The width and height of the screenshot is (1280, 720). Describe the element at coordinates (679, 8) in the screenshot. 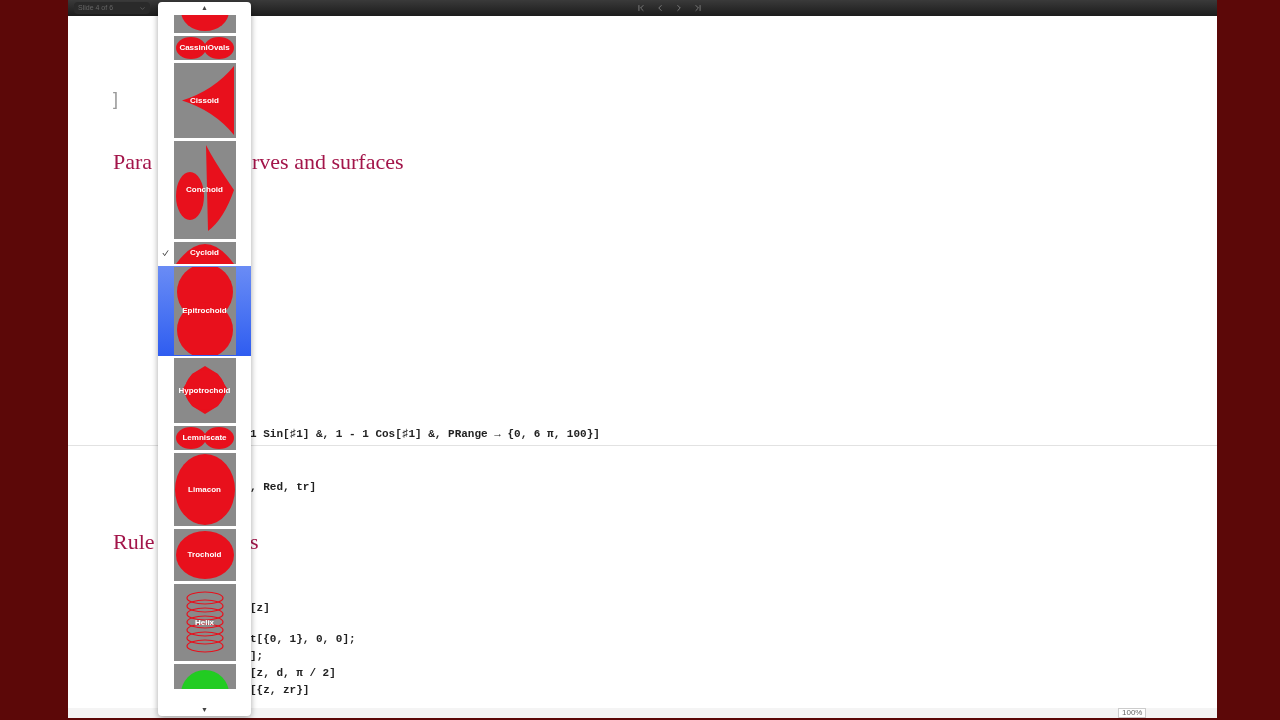

I see `next-slide-icon` at that location.